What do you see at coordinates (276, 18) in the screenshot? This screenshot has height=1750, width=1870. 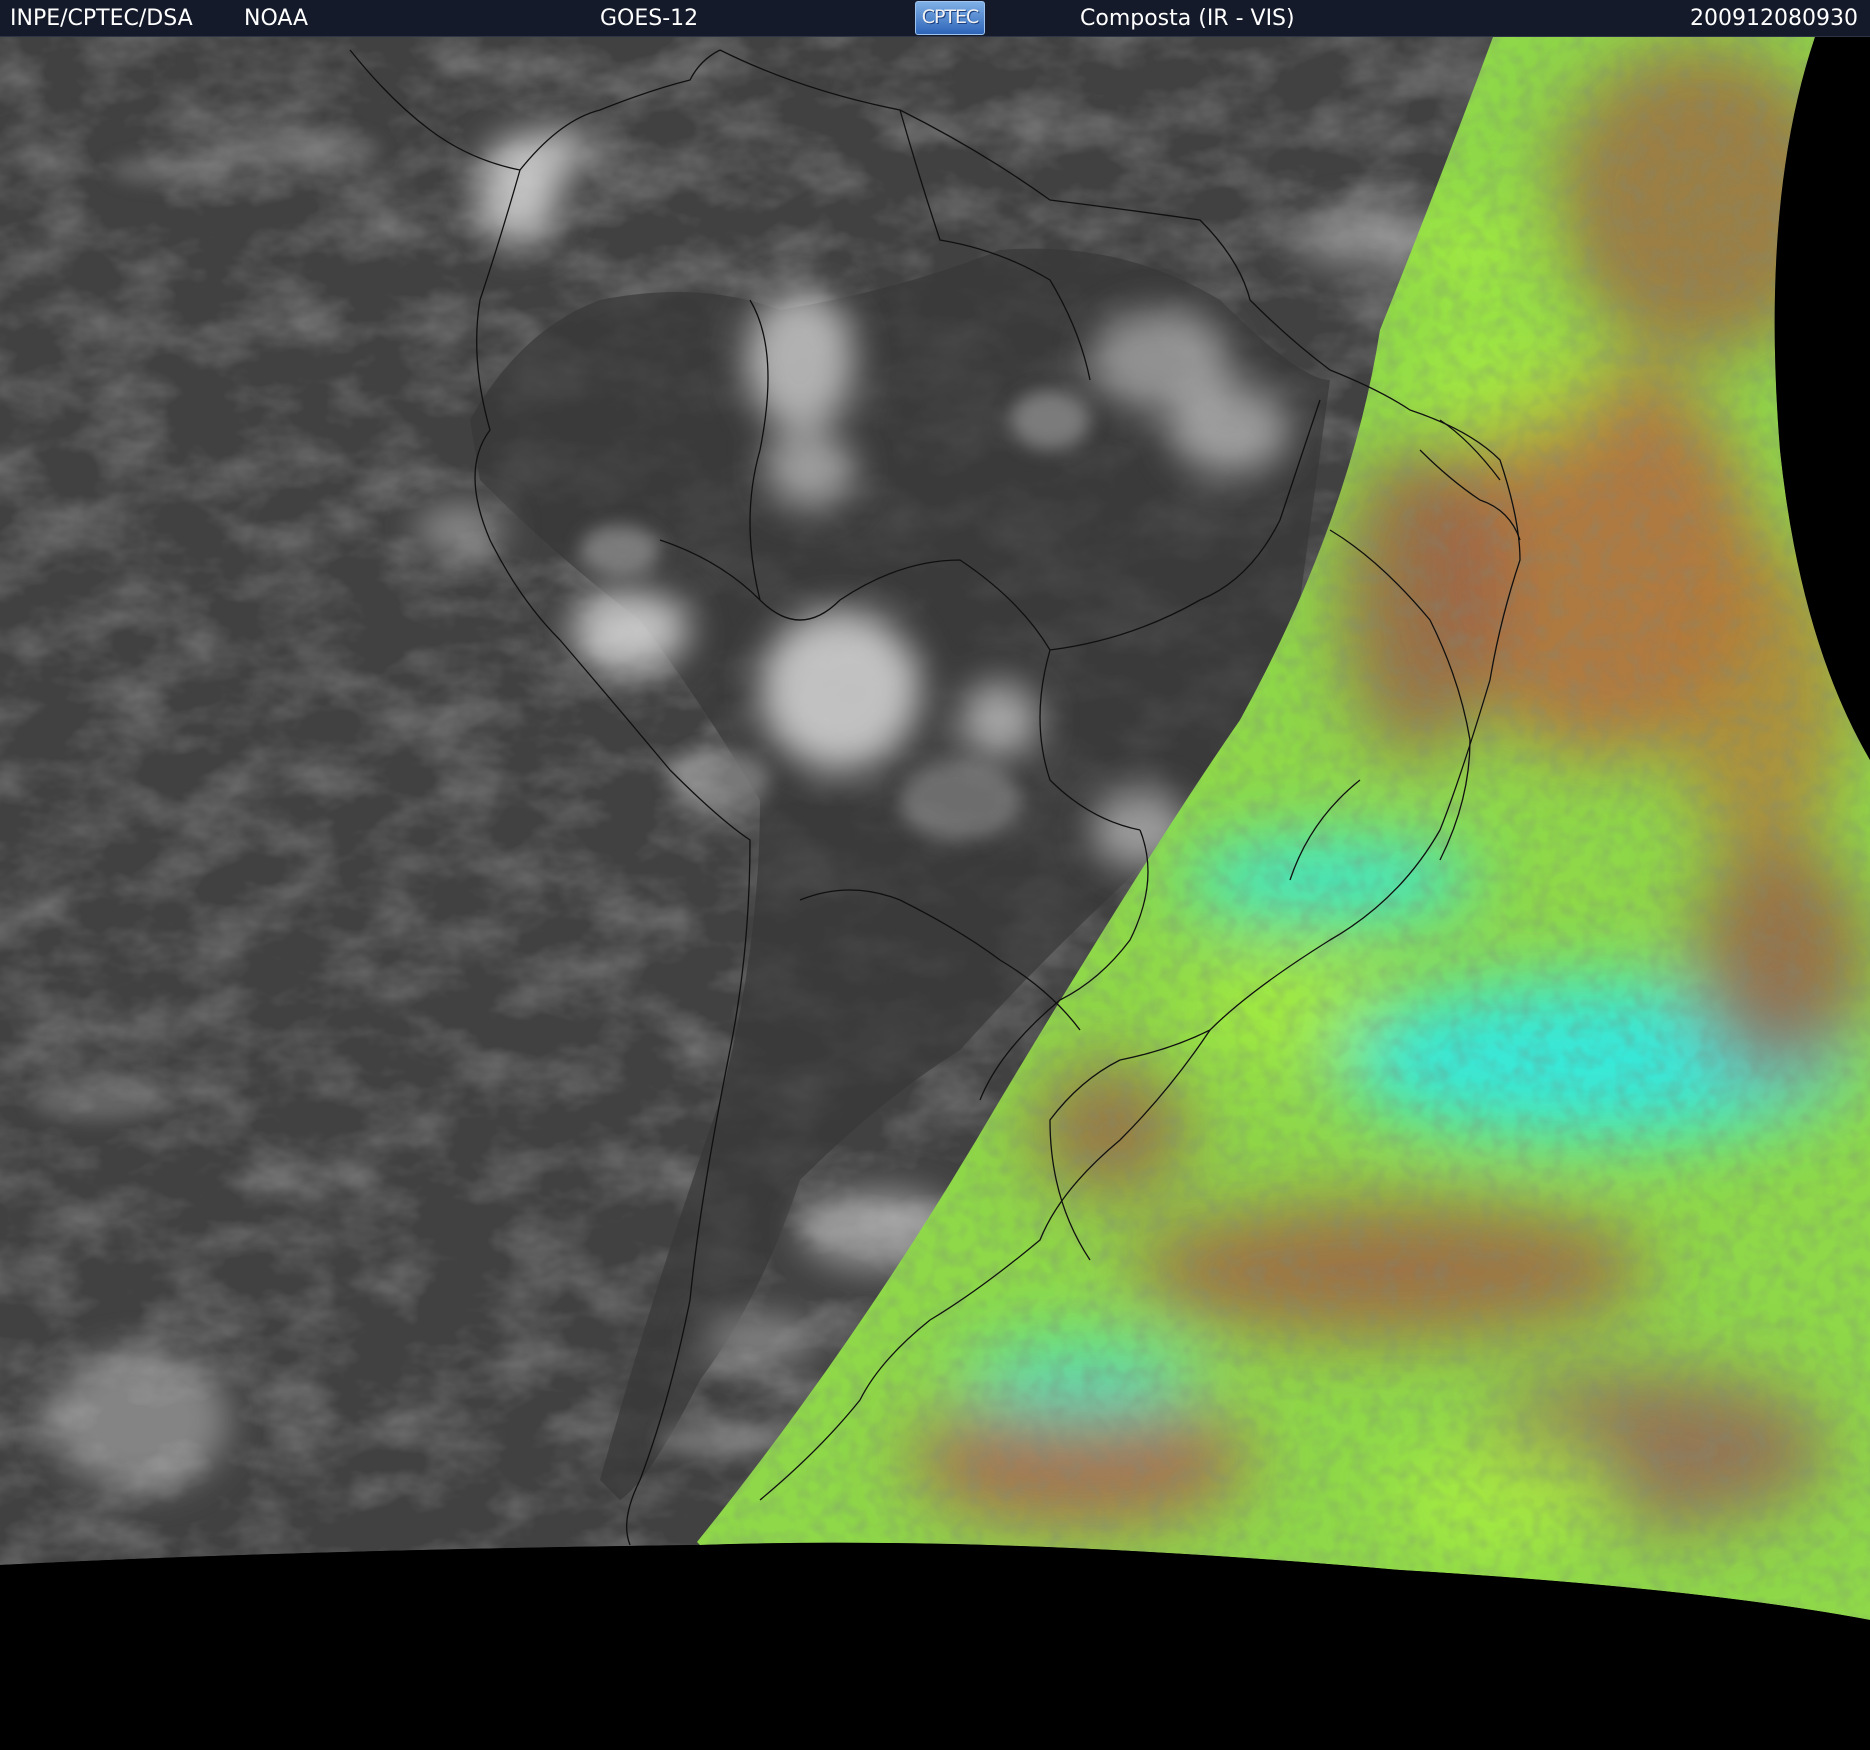 I see `source-label: NOAA` at bounding box center [276, 18].